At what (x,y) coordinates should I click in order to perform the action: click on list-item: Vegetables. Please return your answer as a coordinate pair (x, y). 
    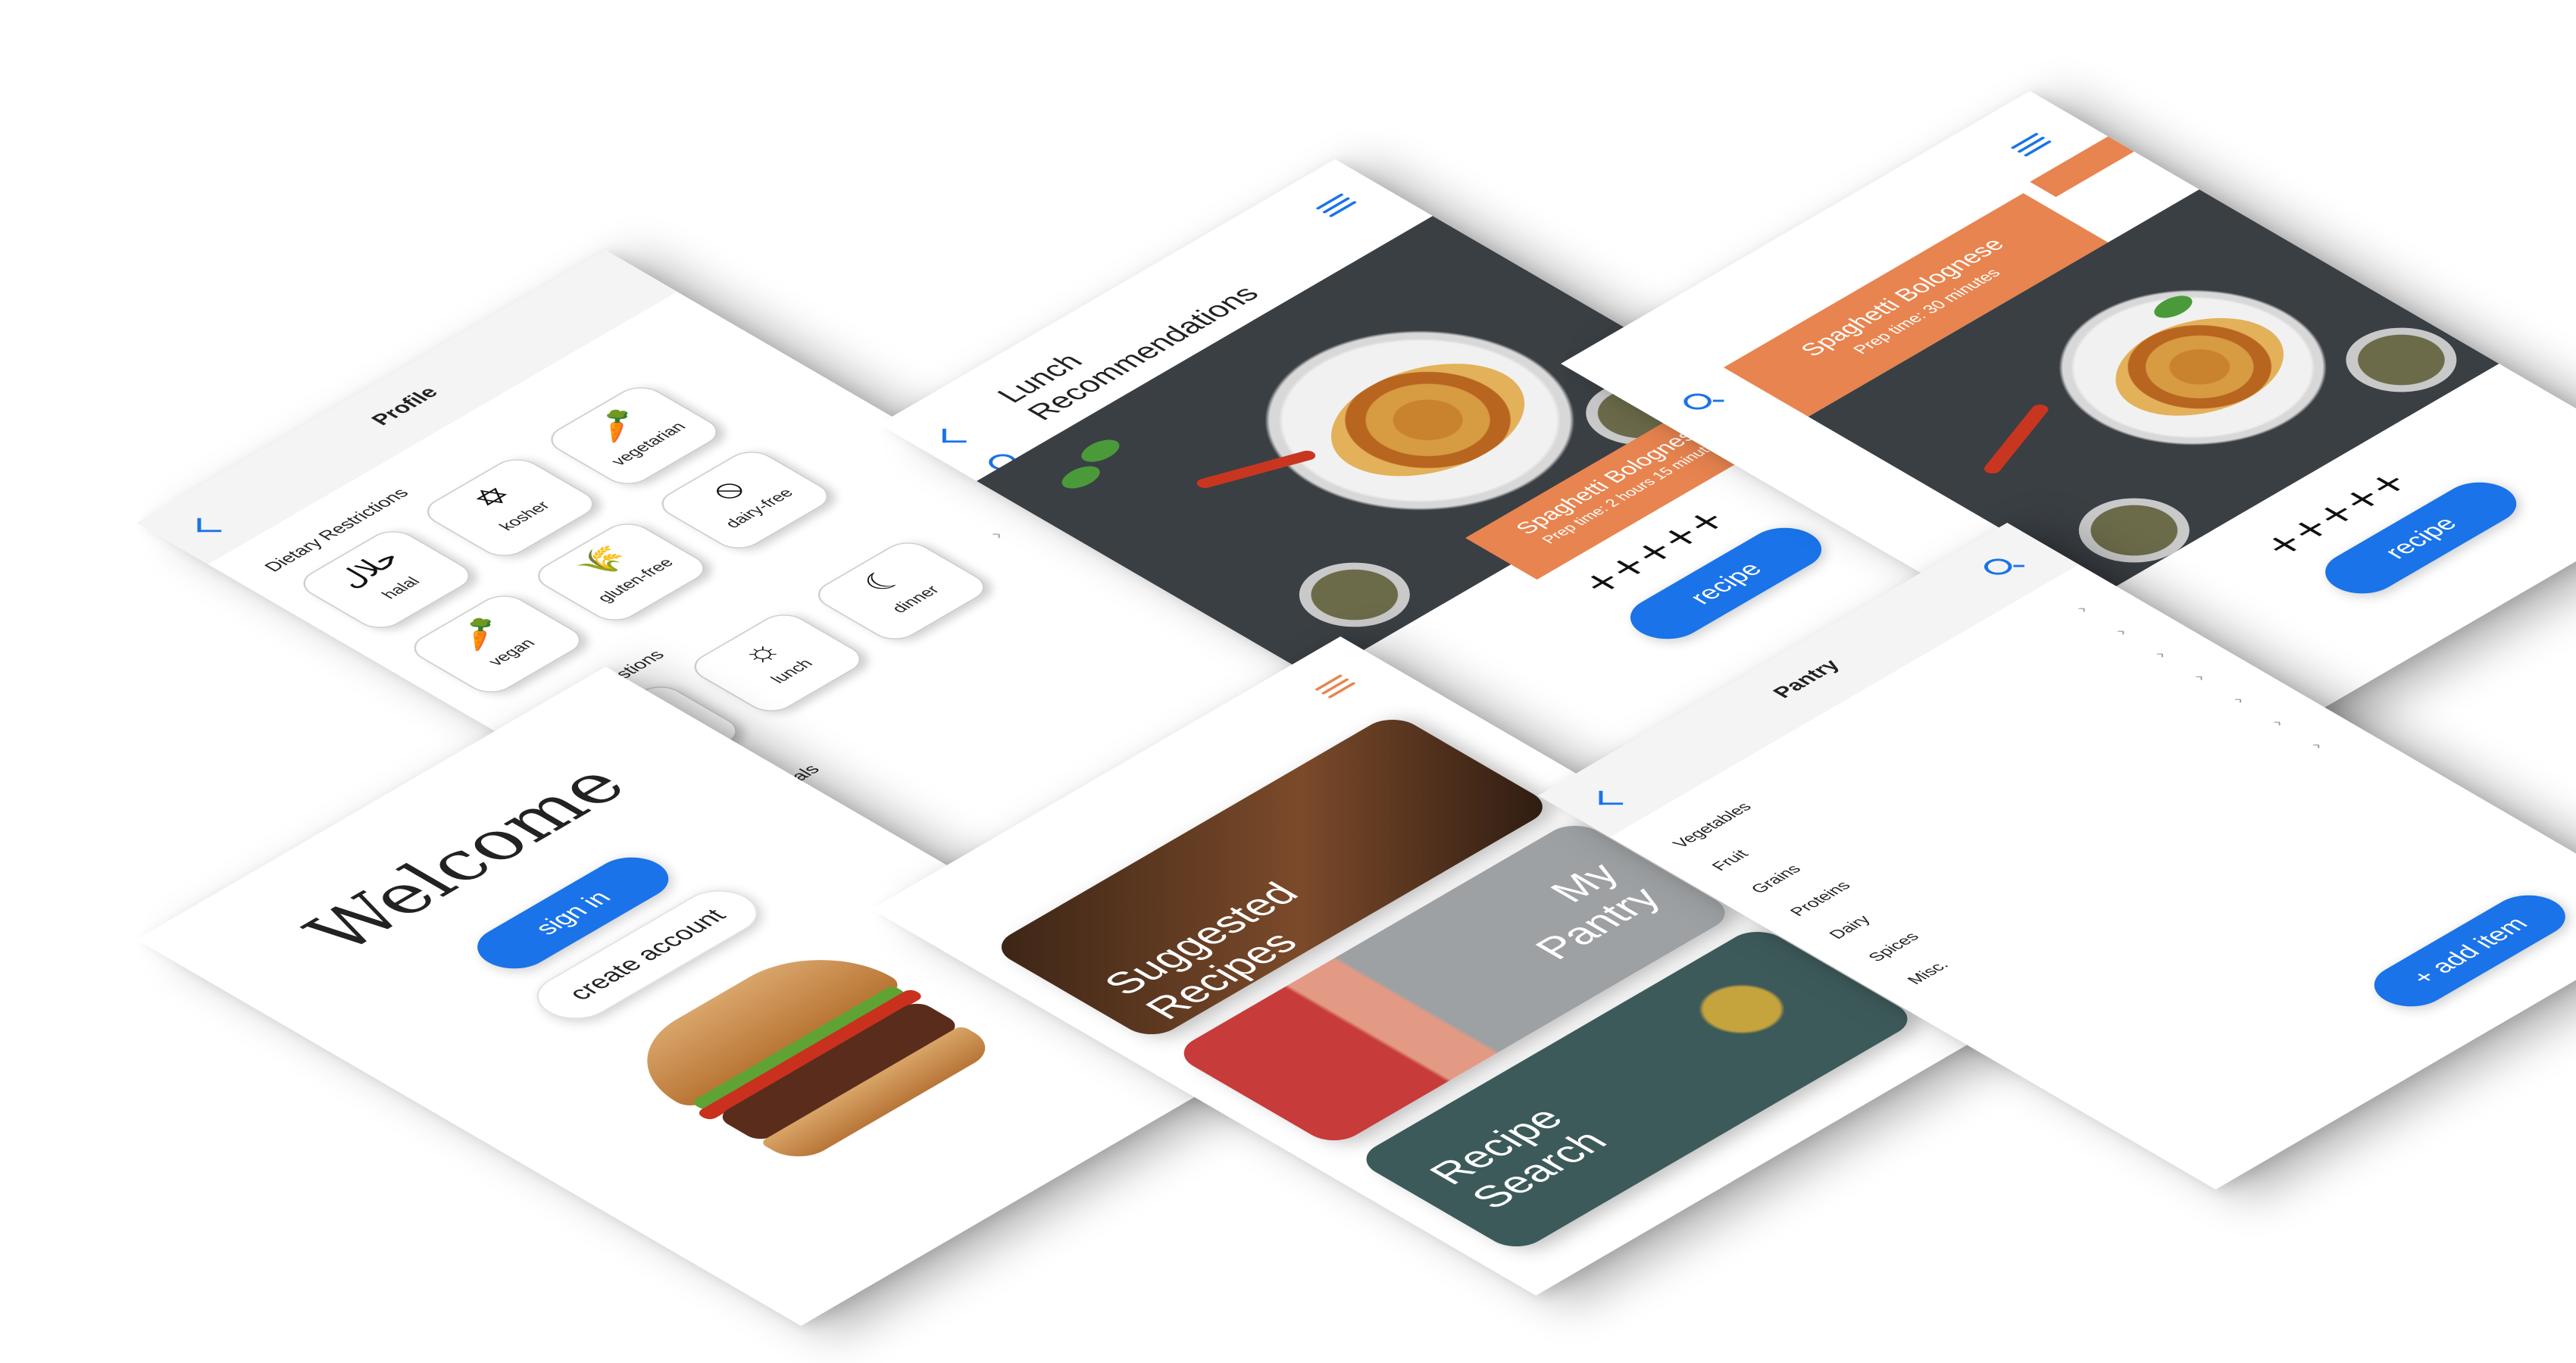
    Looking at the image, I should click on (1712, 825).